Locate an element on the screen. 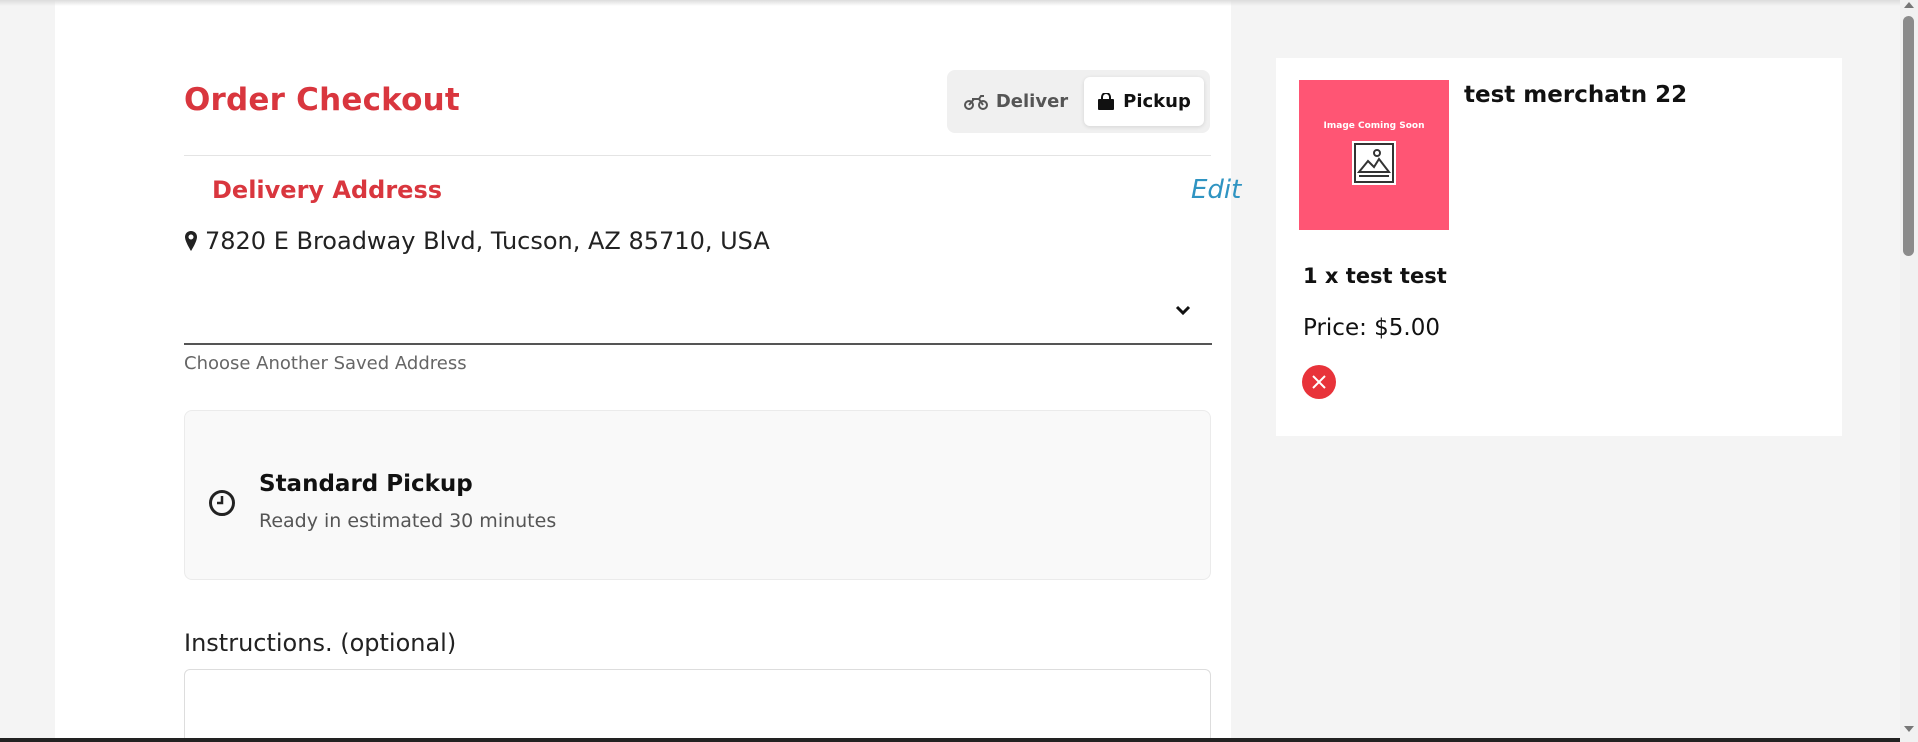 This screenshot has width=1918, height=742. instructions-input is located at coordinates (697, 705).